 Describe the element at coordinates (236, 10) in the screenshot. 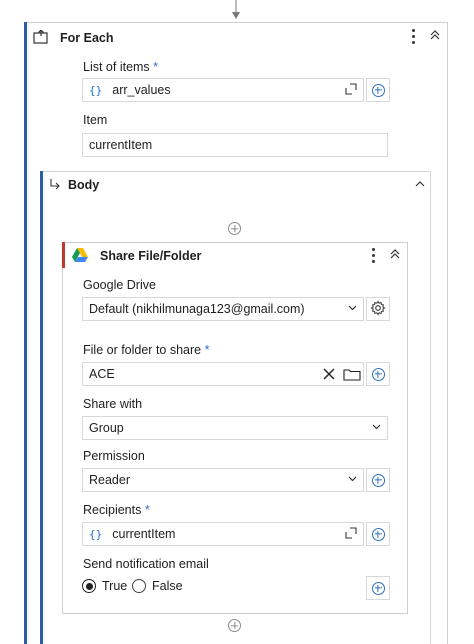

I see `connector-arrow-icon` at that location.